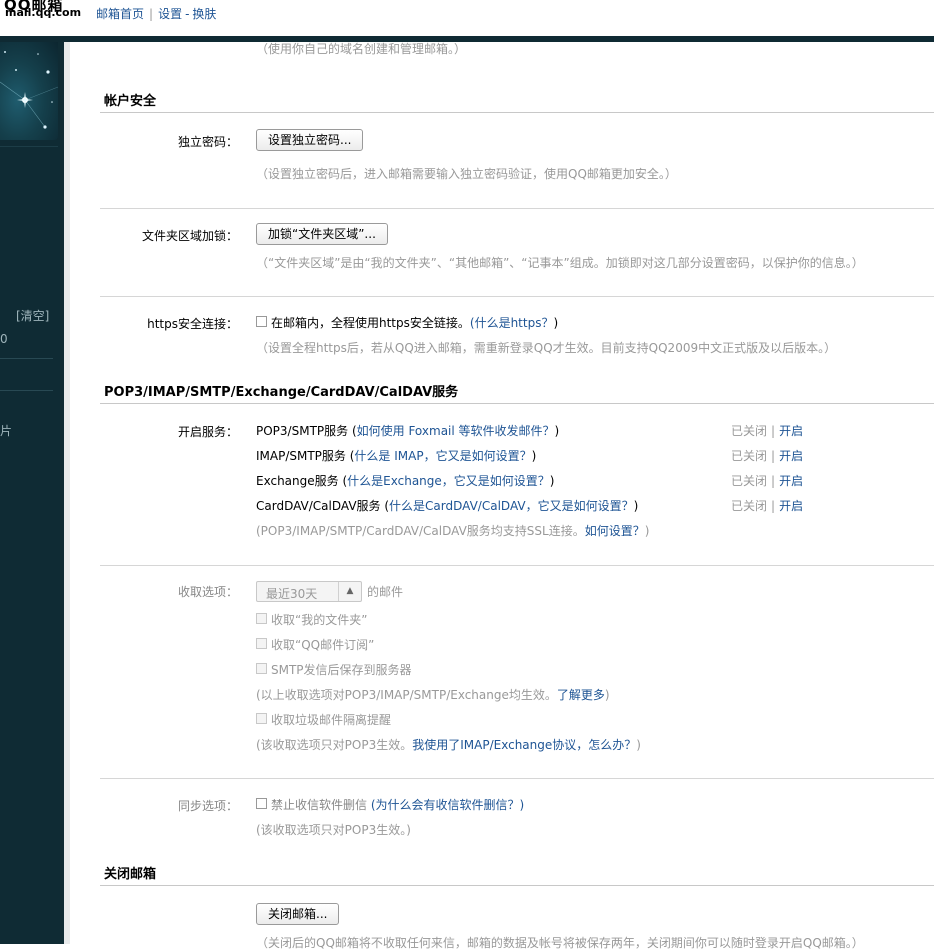 Image resolution: width=934 pixels, height=951 pixels. What do you see at coordinates (120, 14) in the screenshot?
I see `nav-home-link: 邮箱首页` at bounding box center [120, 14].